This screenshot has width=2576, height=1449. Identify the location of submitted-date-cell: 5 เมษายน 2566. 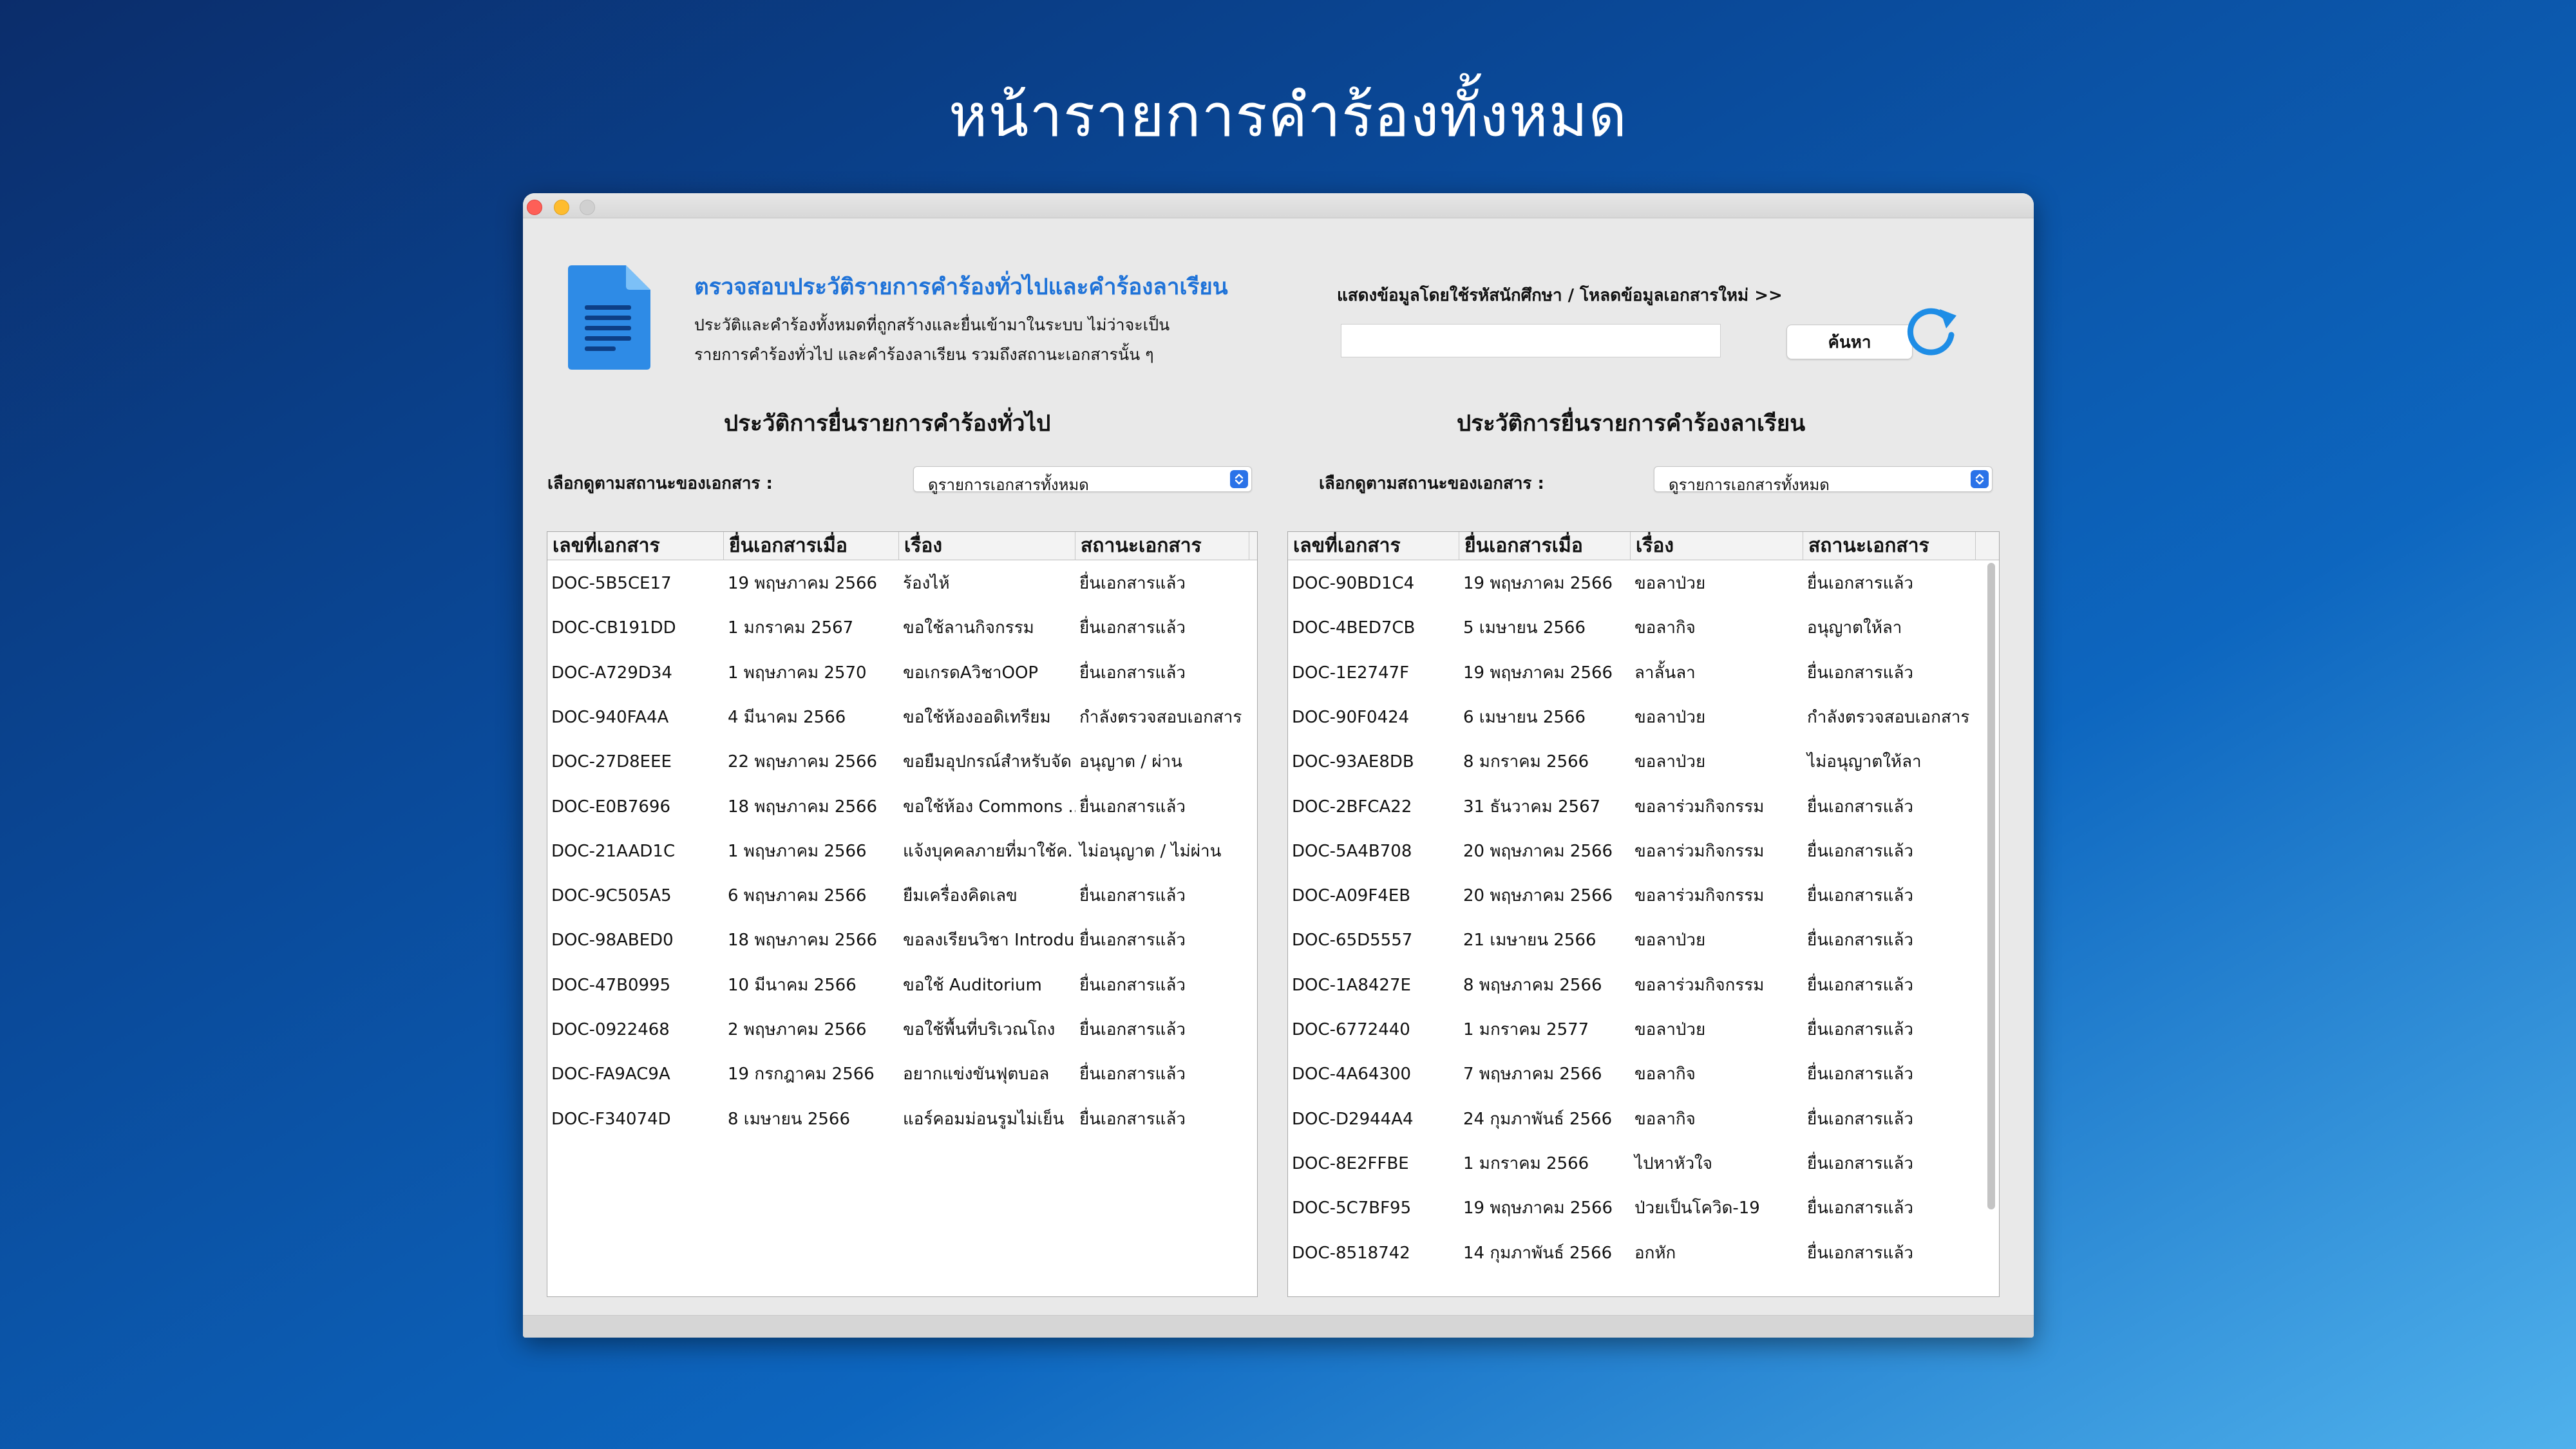
(1525, 628).